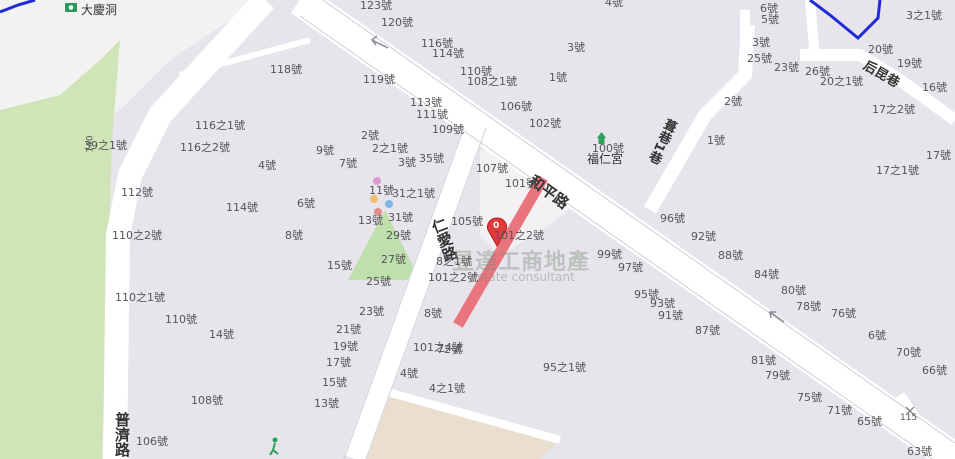 Image resolution: width=955 pixels, height=459 pixels. What do you see at coordinates (400, 217) in the screenshot?
I see `address-label: 31號` at bounding box center [400, 217].